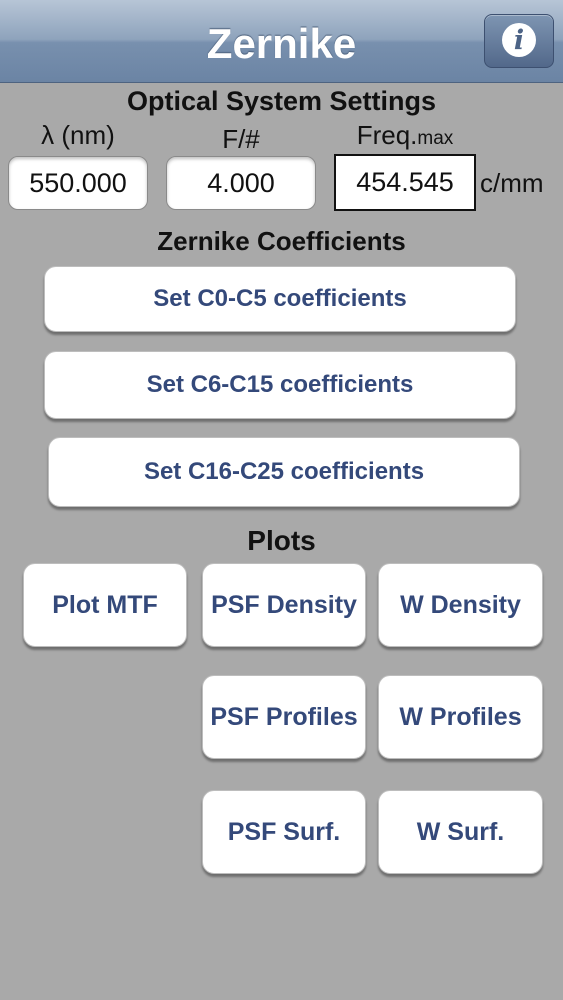 The width and height of the screenshot is (563, 1000). Describe the element at coordinates (284, 832) in the screenshot. I see `psf-surf-button: PSF Surf.` at that location.